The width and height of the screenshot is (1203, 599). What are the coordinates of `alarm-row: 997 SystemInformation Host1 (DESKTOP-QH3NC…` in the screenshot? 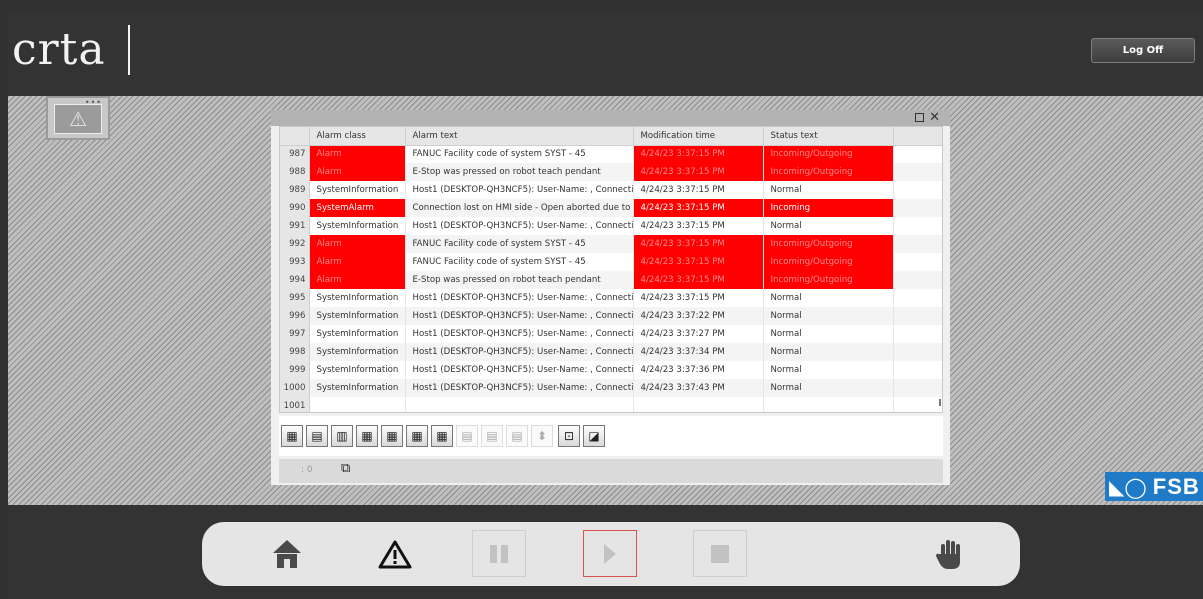 It's located at (611, 334).